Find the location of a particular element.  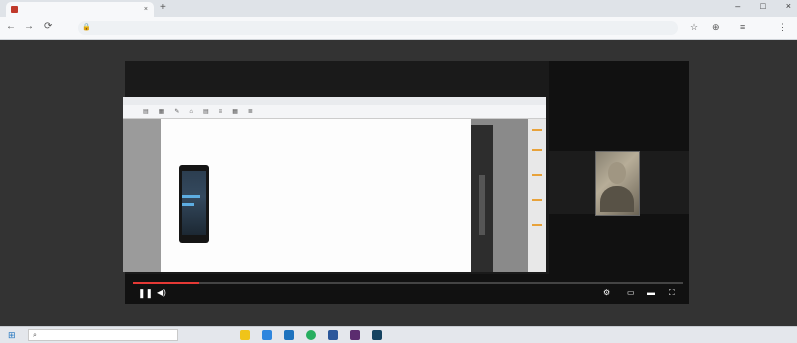

word-icon is located at coordinates (333, 335).